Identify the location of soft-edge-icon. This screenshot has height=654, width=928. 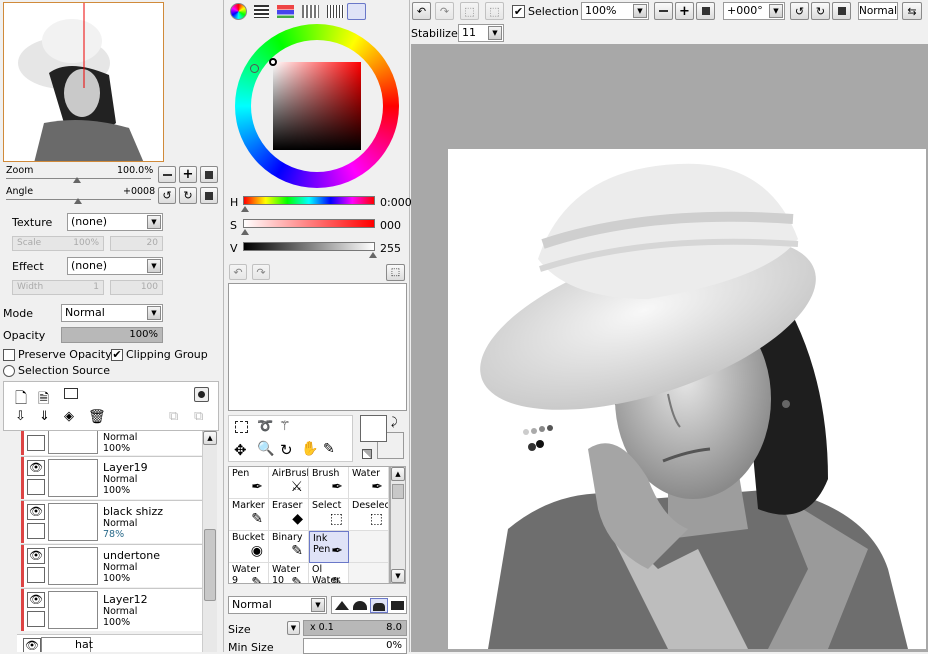
(342, 605).